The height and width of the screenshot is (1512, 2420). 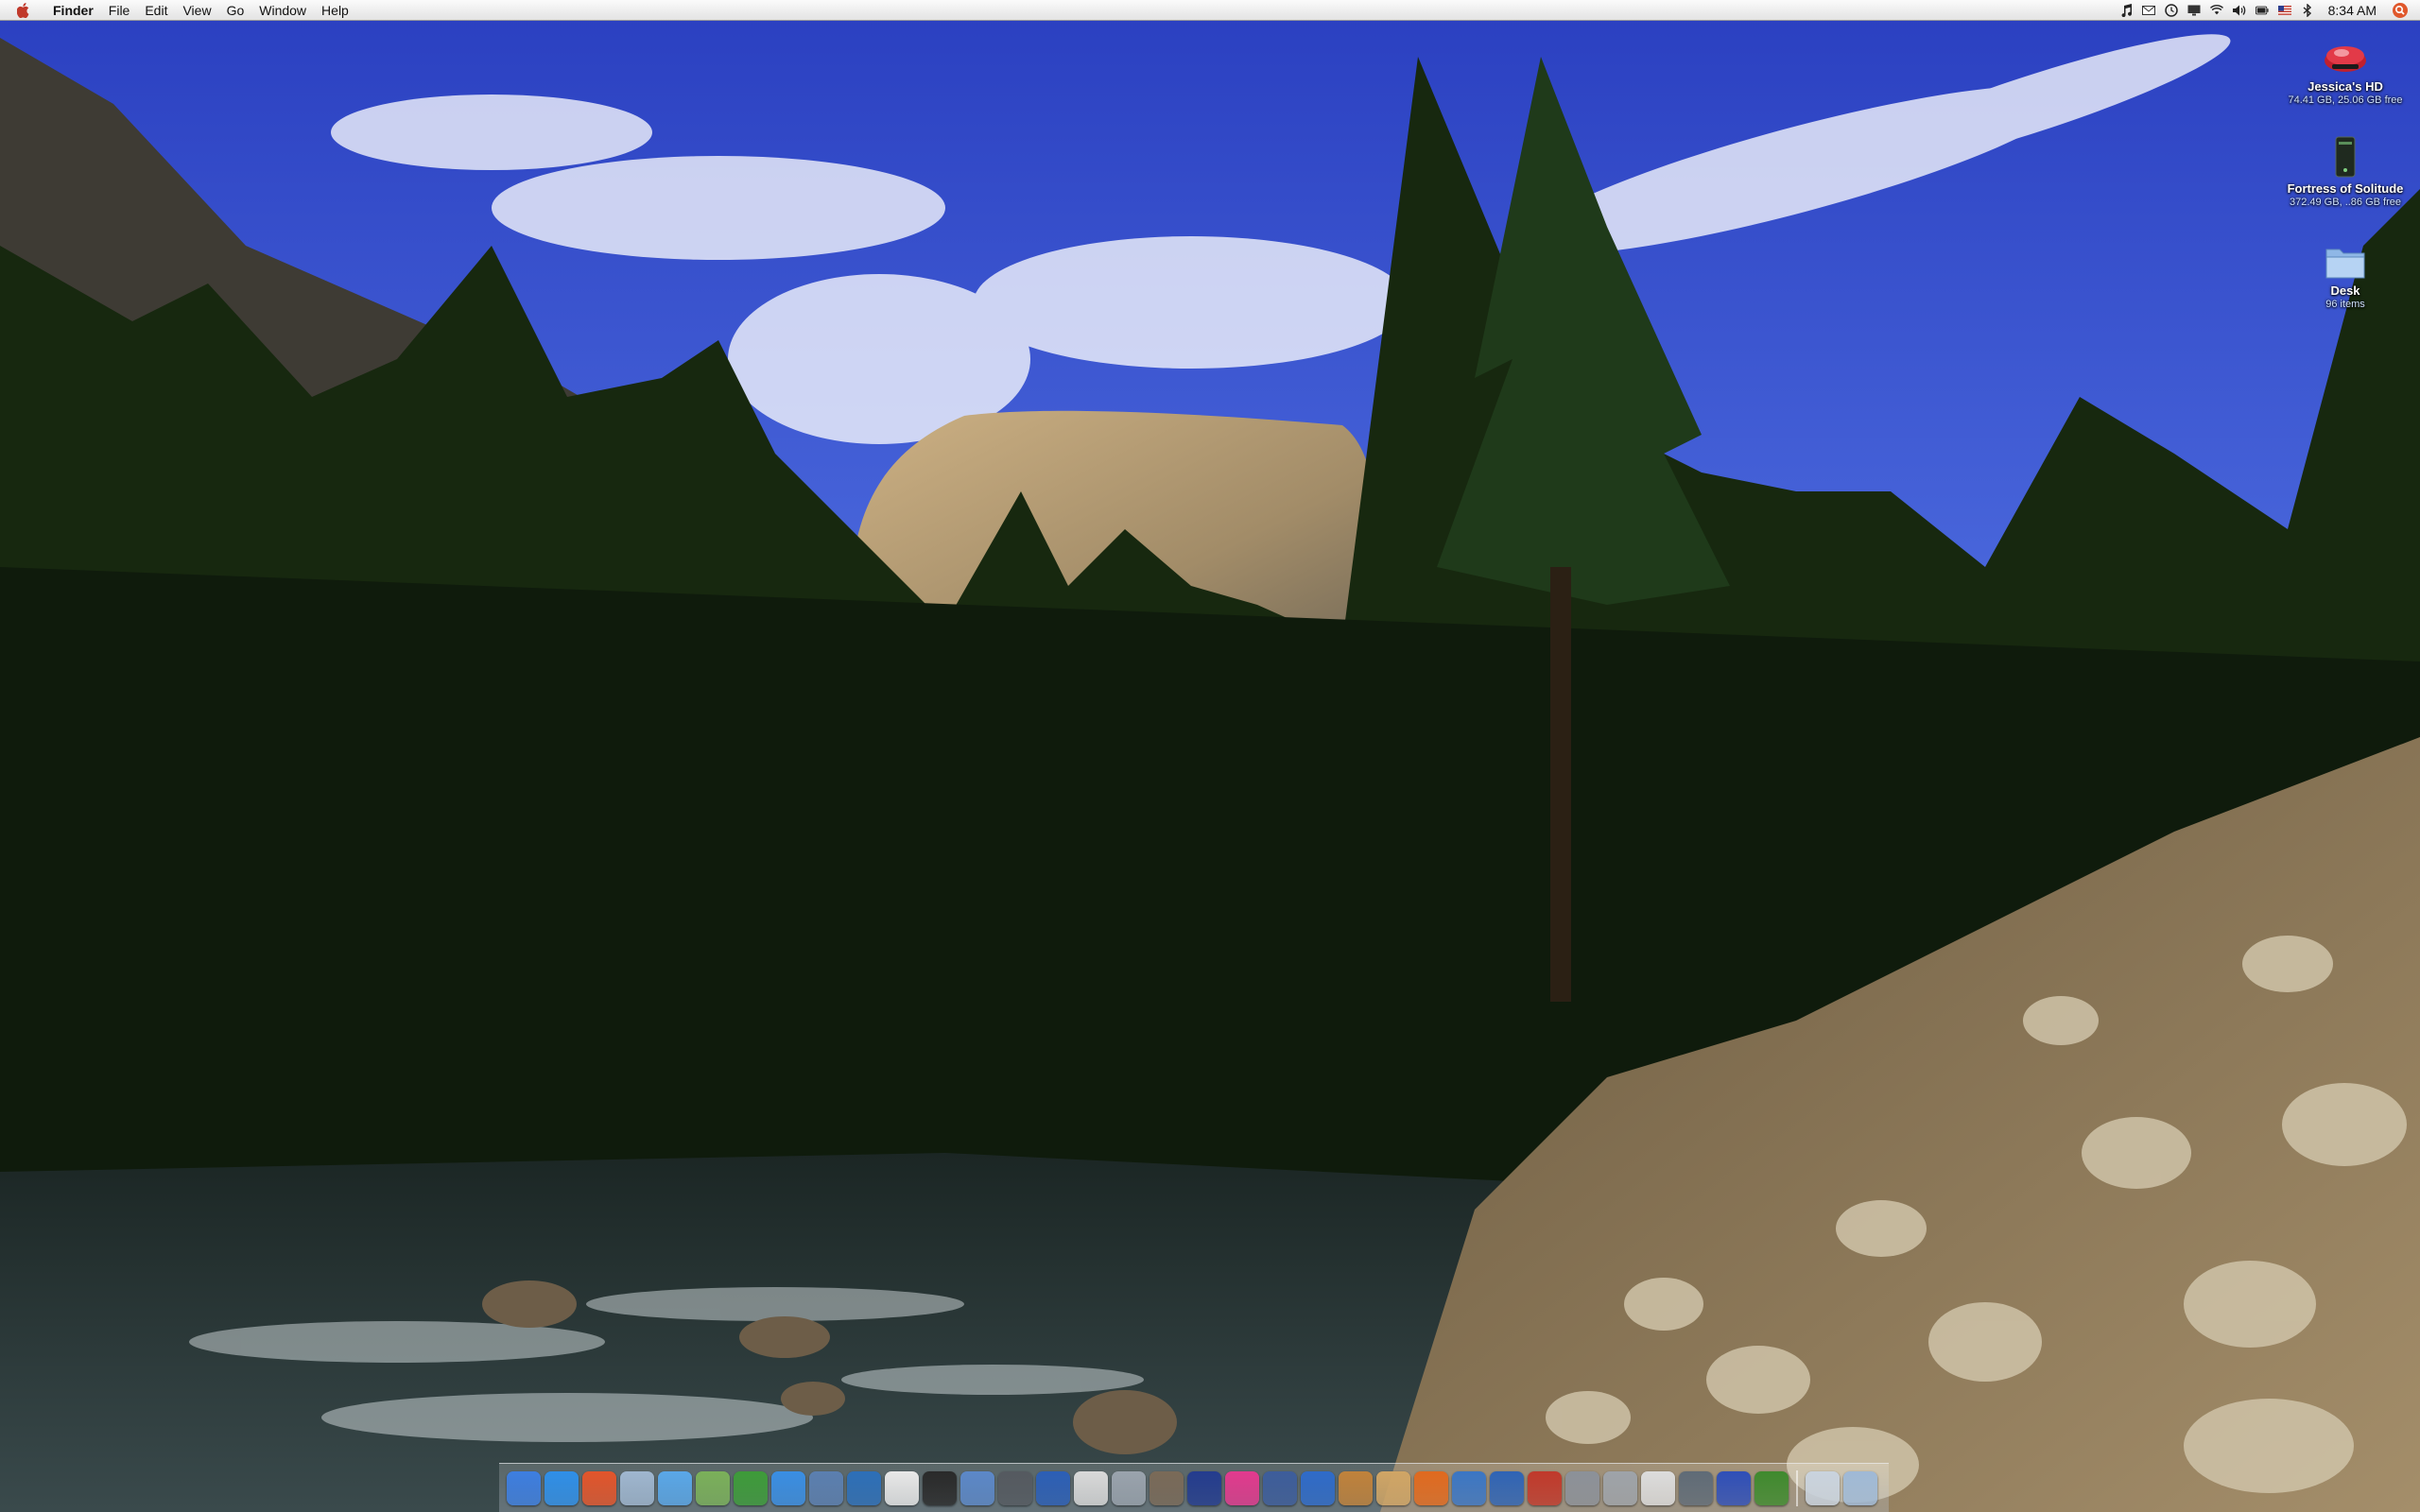 What do you see at coordinates (235, 10) in the screenshot?
I see `menu-go: Go` at bounding box center [235, 10].